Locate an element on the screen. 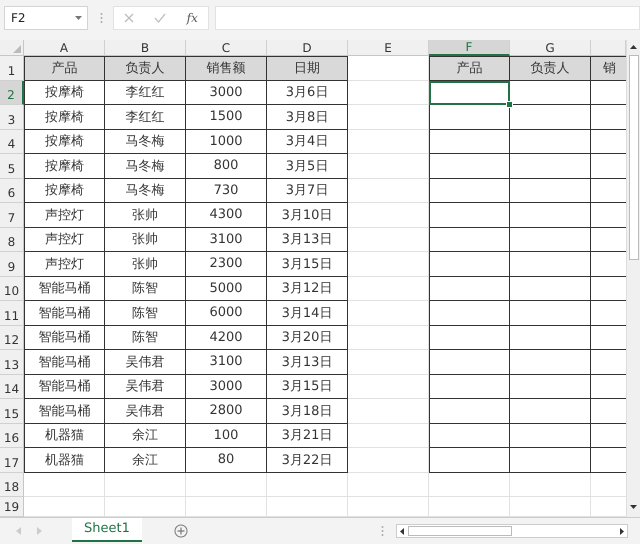 The height and width of the screenshot is (544, 640). table-cell: 3月8日 is located at coordinates (307, 117).